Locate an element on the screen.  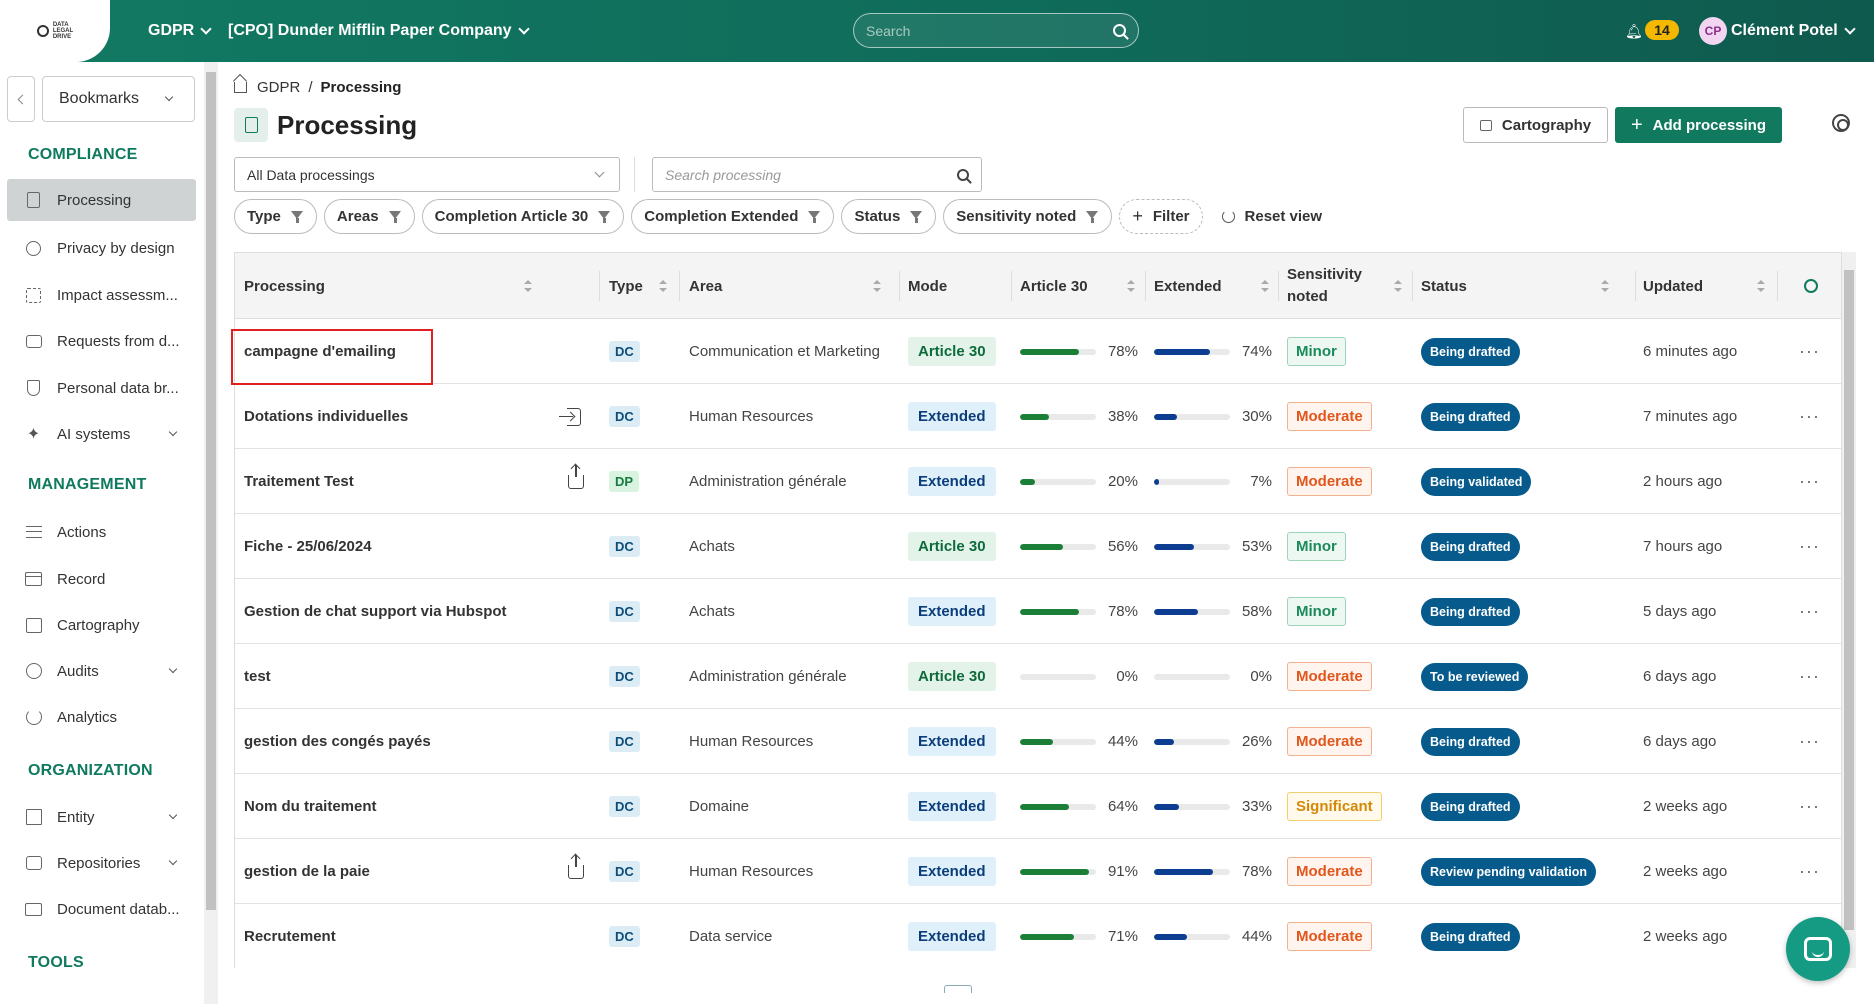
sidebar-item-cartography: Cartography is located at coordinates (101, 625).